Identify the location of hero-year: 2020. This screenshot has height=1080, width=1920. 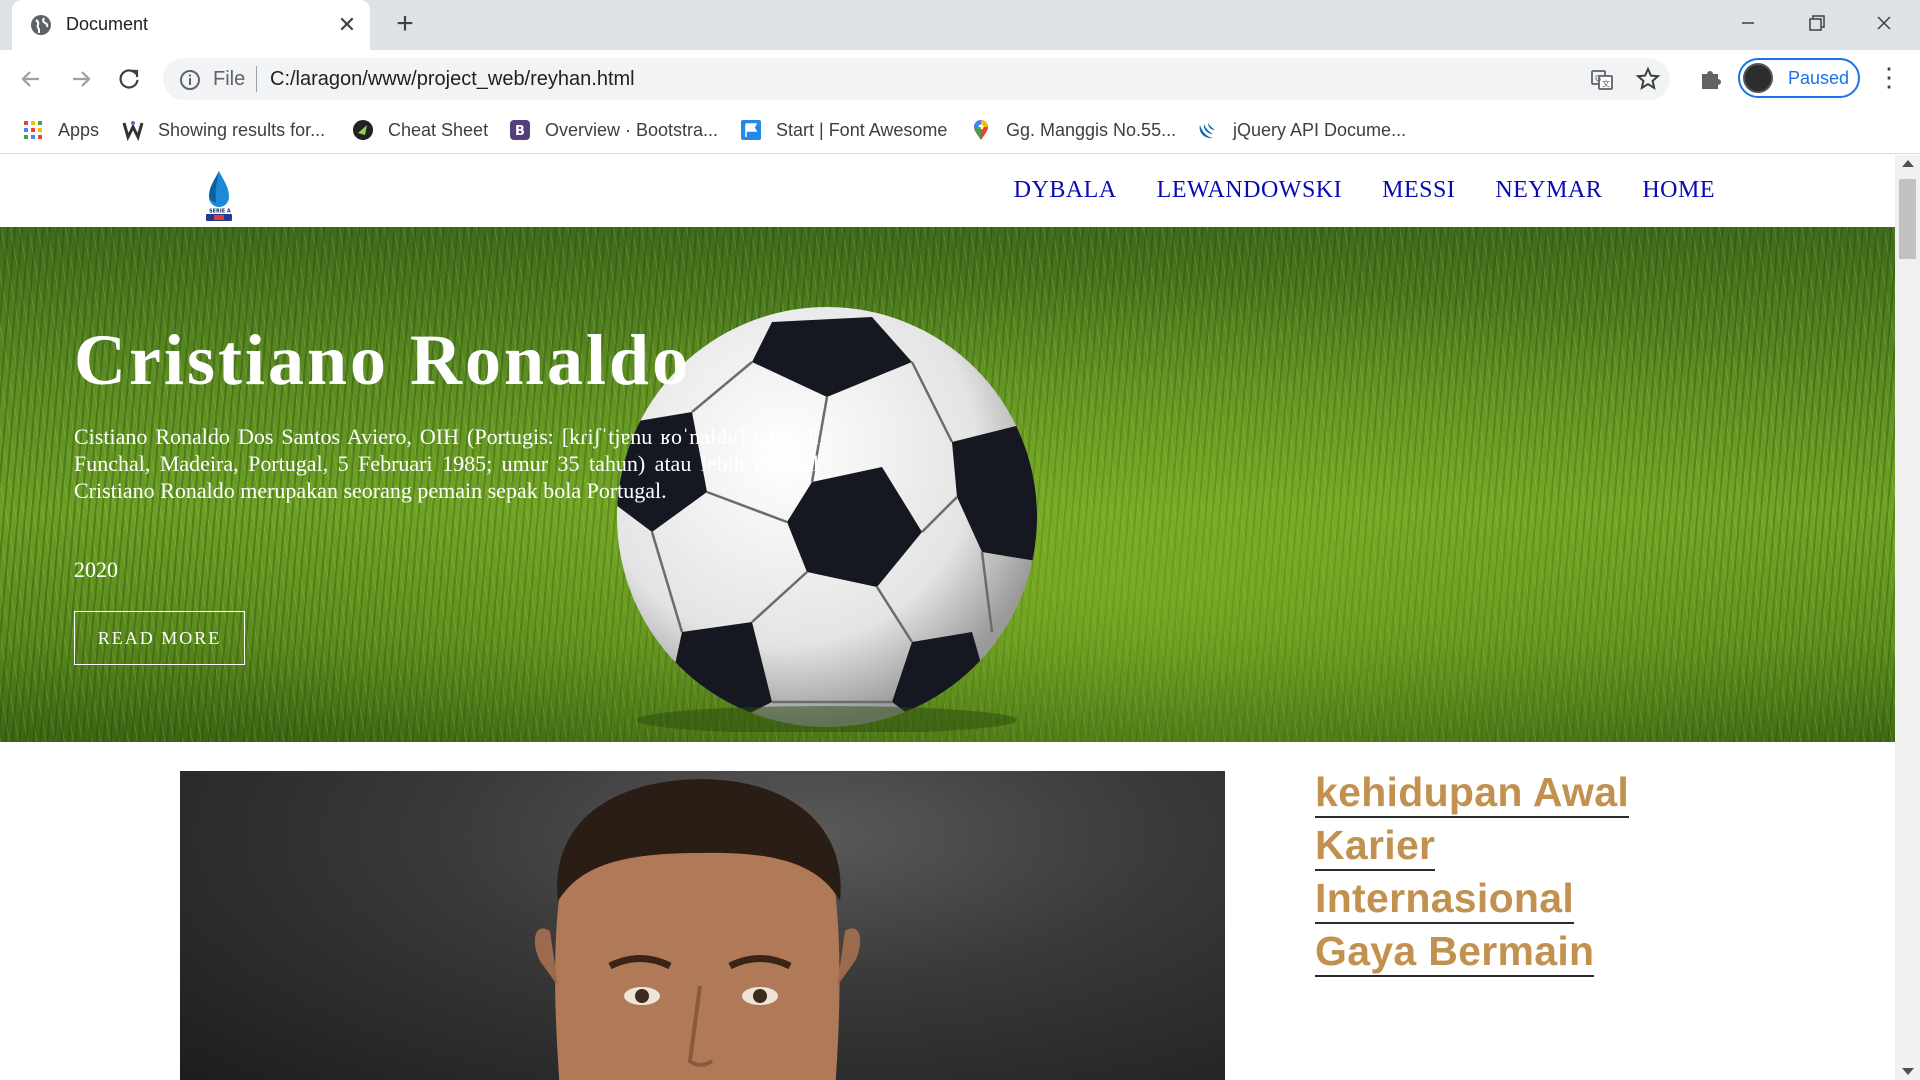
(96, 569).